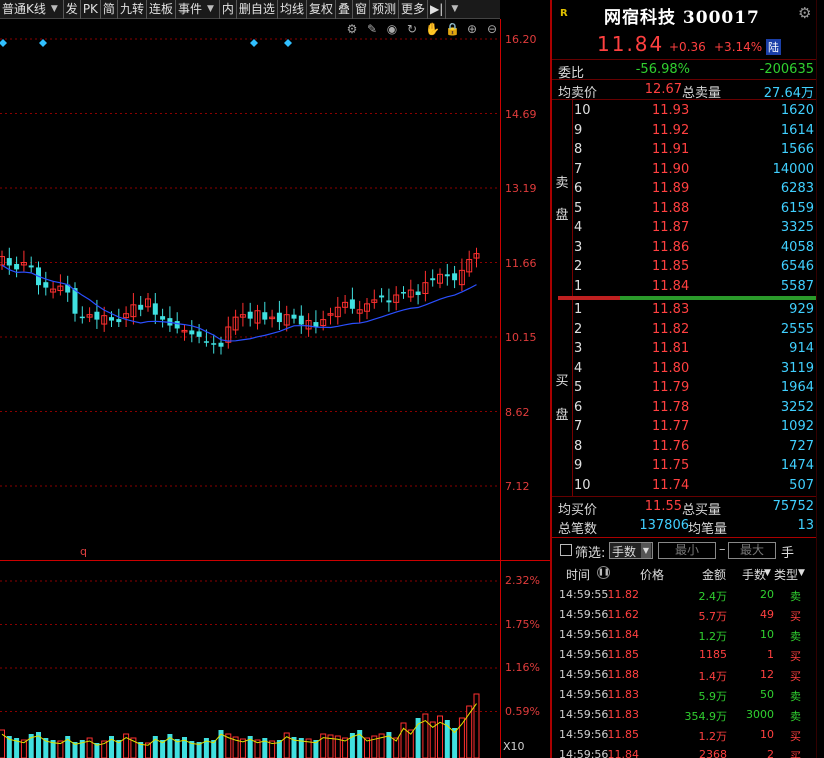 This screenshot has width=824, height=758. I want to click on volume-scale-label: X10, so click(514, 746).